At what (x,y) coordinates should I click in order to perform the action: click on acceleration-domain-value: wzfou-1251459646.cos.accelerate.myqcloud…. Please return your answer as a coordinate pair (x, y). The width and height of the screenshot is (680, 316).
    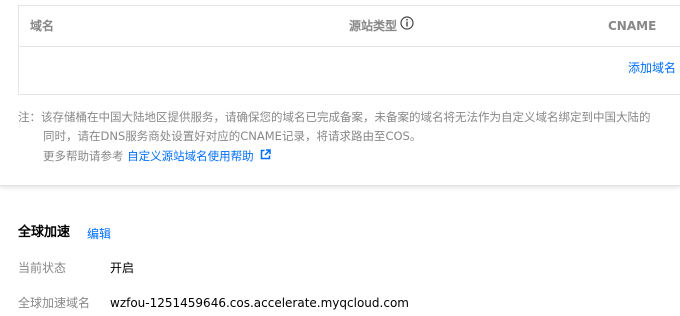
    Looking at the image, I should click on (259, 303).